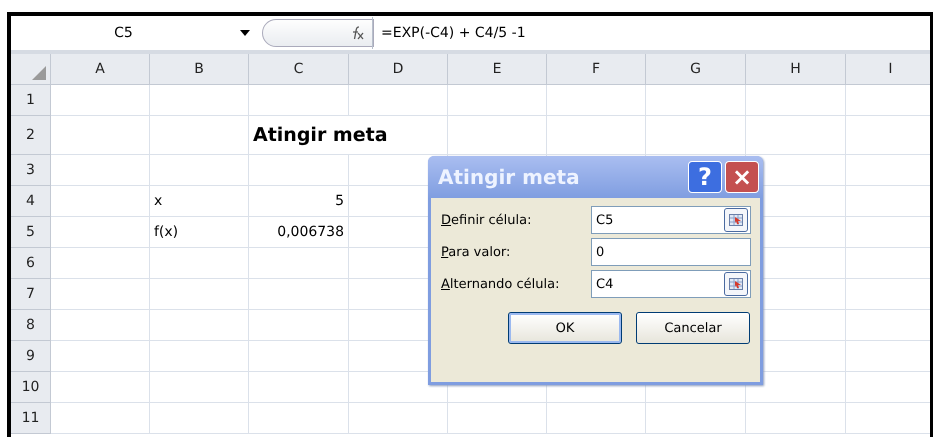 This screenshot has width=938, height=437. What do you see at coordinates (31, 294) in the screenshot?
I see `row-header: 7` at bounding box center [31, 294].